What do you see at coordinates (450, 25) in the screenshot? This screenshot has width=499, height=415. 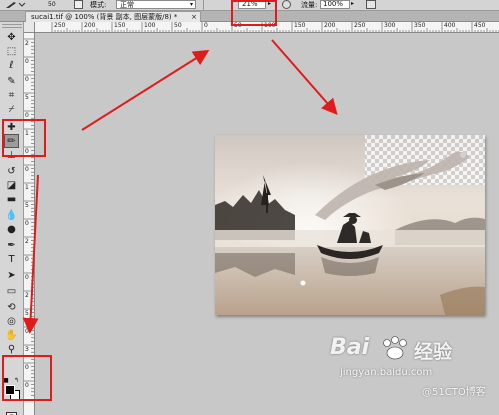 I see `ruler-label: 400` at bounding box center [450, 25].